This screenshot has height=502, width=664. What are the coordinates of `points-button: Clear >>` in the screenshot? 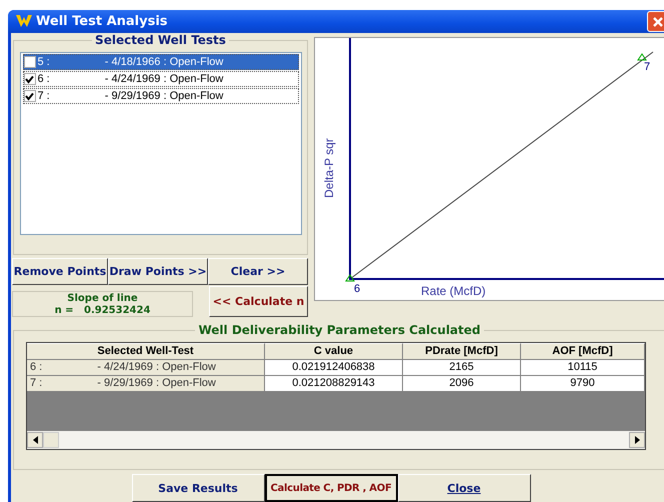 It's located at (258, 271).